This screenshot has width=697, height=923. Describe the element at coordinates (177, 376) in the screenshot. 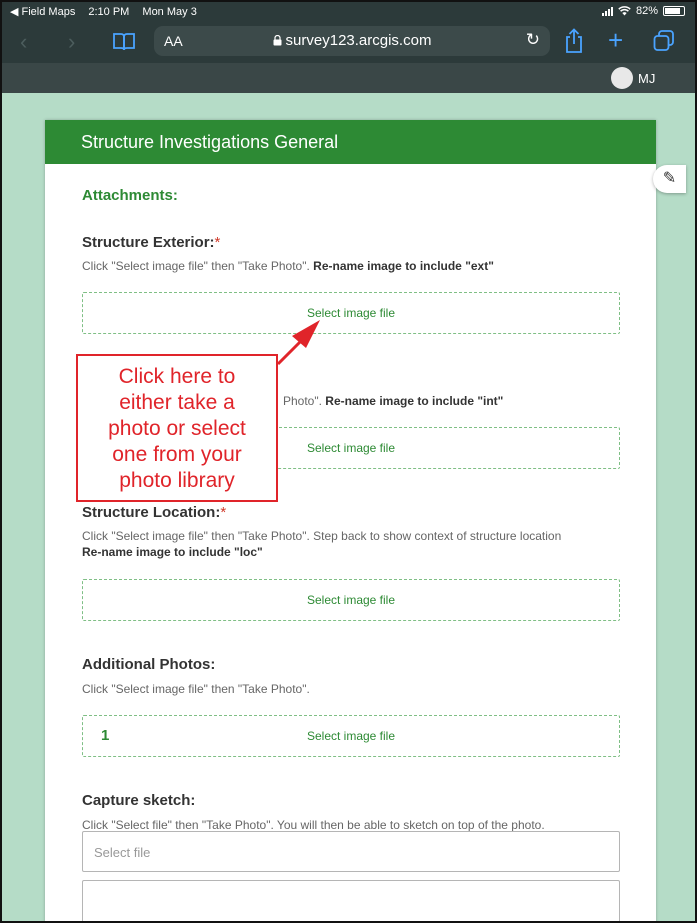

I see `callout-line: Click here to` at that location.